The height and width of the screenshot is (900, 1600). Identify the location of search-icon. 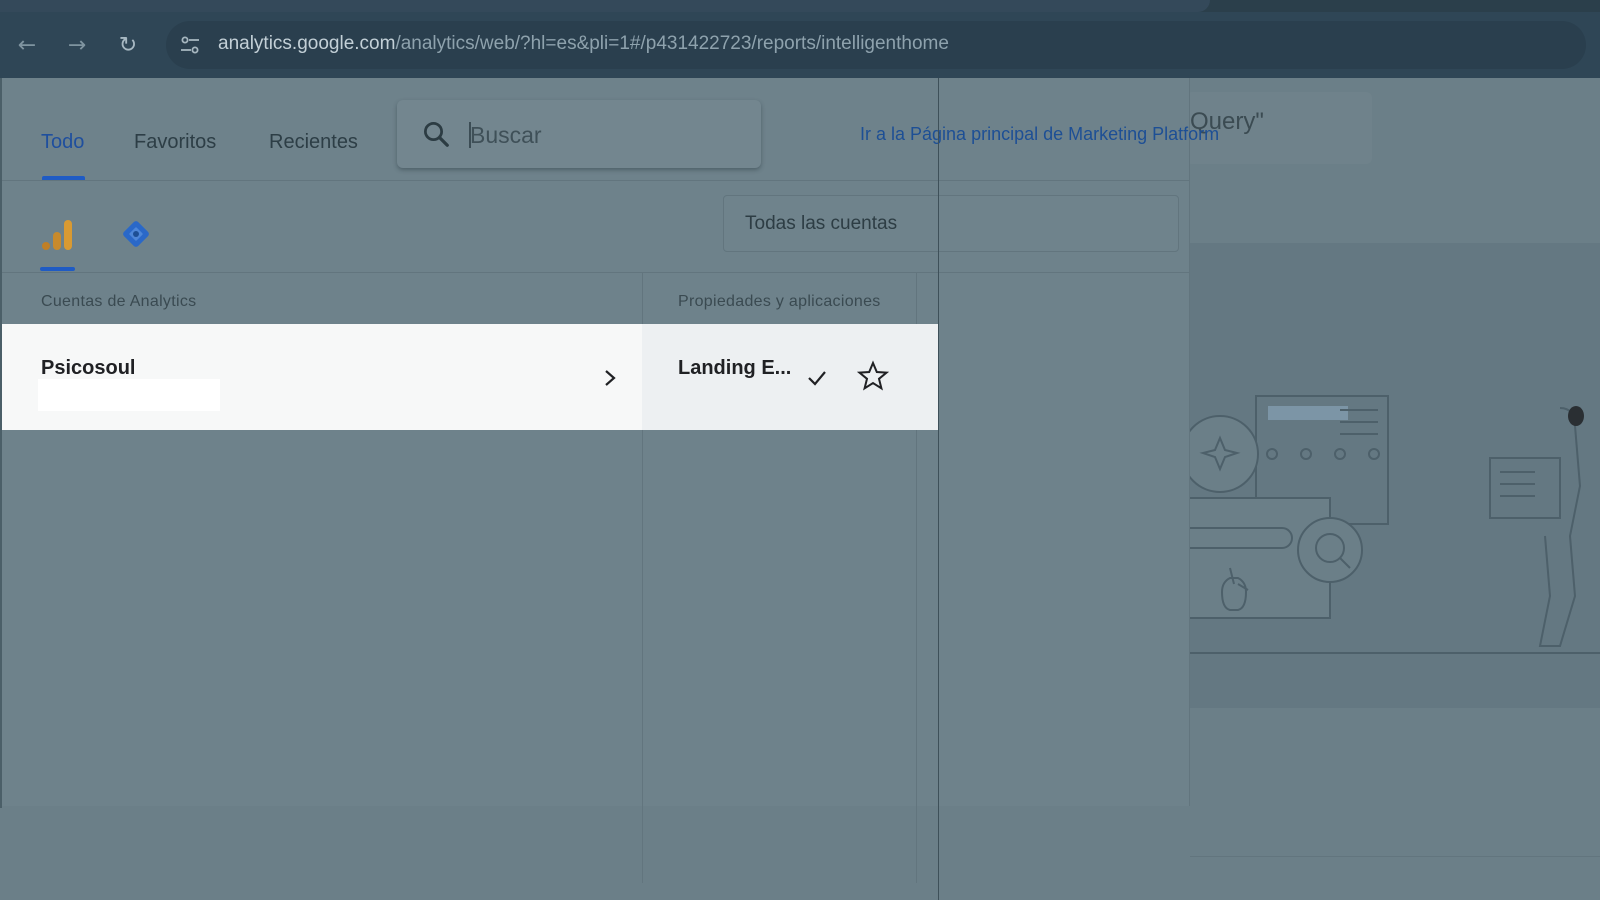
(436, 134).